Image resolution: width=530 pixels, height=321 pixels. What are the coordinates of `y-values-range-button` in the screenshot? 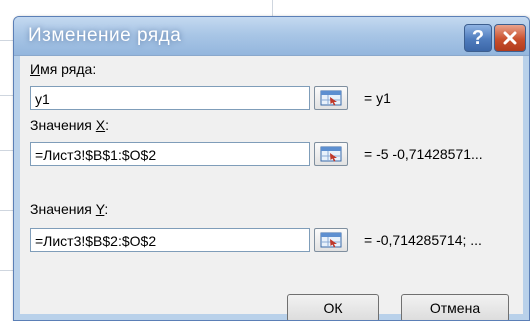 It's located at (331, 240).